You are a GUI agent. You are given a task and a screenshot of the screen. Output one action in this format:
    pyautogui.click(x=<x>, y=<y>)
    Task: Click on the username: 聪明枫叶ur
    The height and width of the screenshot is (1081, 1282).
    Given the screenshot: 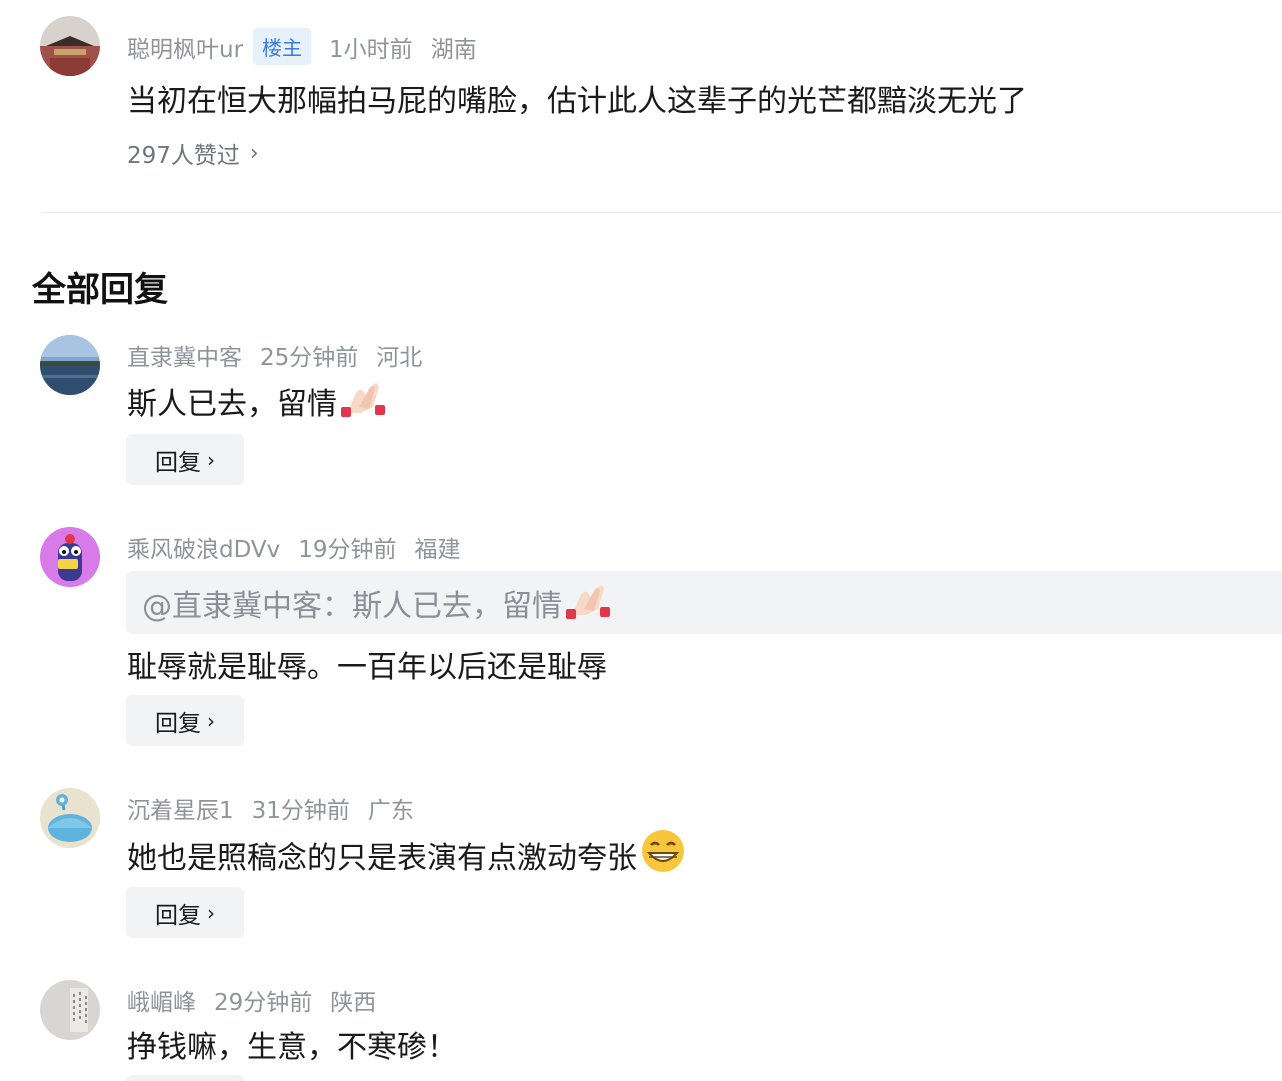 What is the action you would take?
    pyautogui.click(x=185, y=47)
    